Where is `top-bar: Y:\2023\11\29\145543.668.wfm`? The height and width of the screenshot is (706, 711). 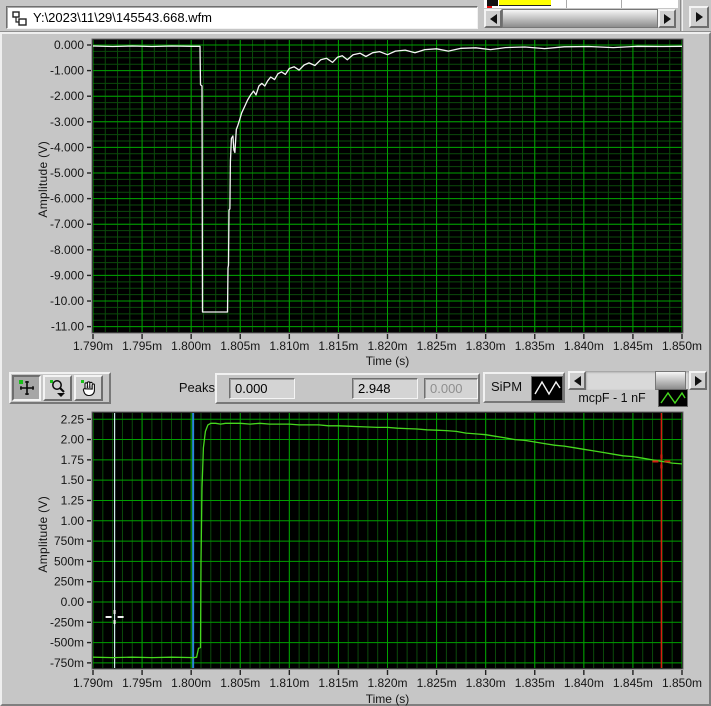
top-bar: Y:\2023\11\29\145543.668.wfm is located at coordinates (355, 16).